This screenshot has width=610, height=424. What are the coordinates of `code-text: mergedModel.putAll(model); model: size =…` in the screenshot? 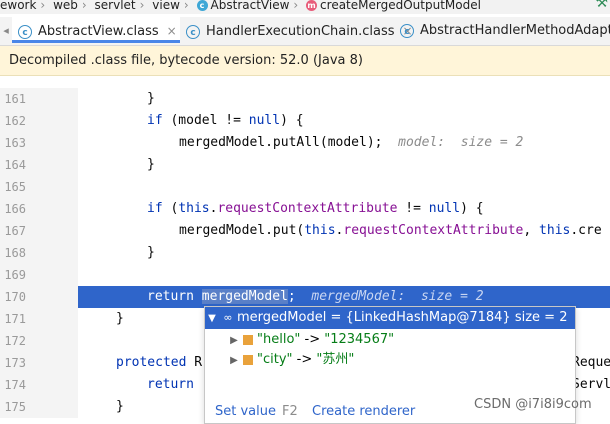 It's located at (351, 143).